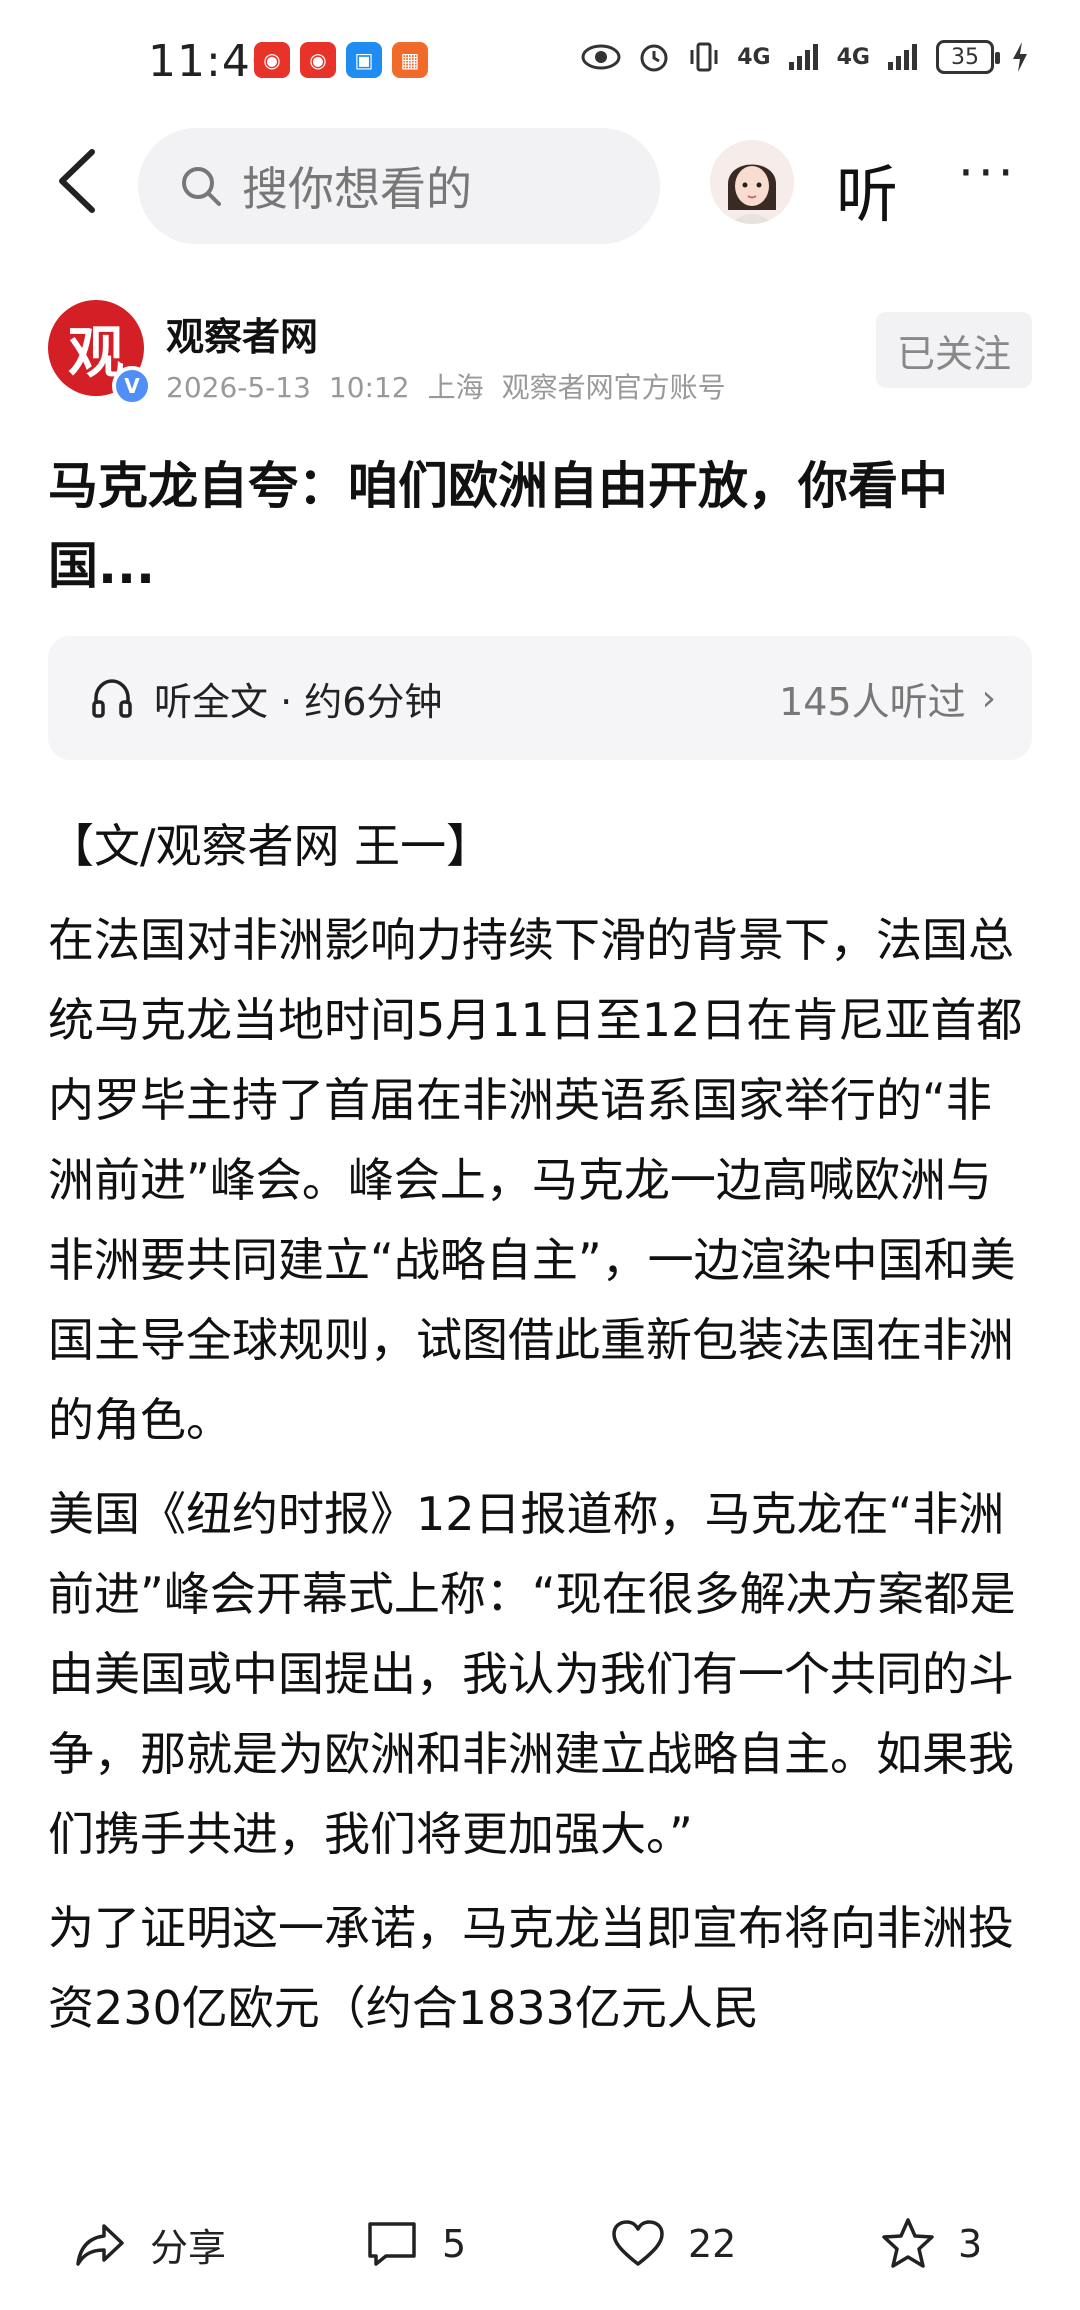 The width and height of the screenshot is (1080, 2310). I want to click on back-arrow-icon, so click(78, 181).